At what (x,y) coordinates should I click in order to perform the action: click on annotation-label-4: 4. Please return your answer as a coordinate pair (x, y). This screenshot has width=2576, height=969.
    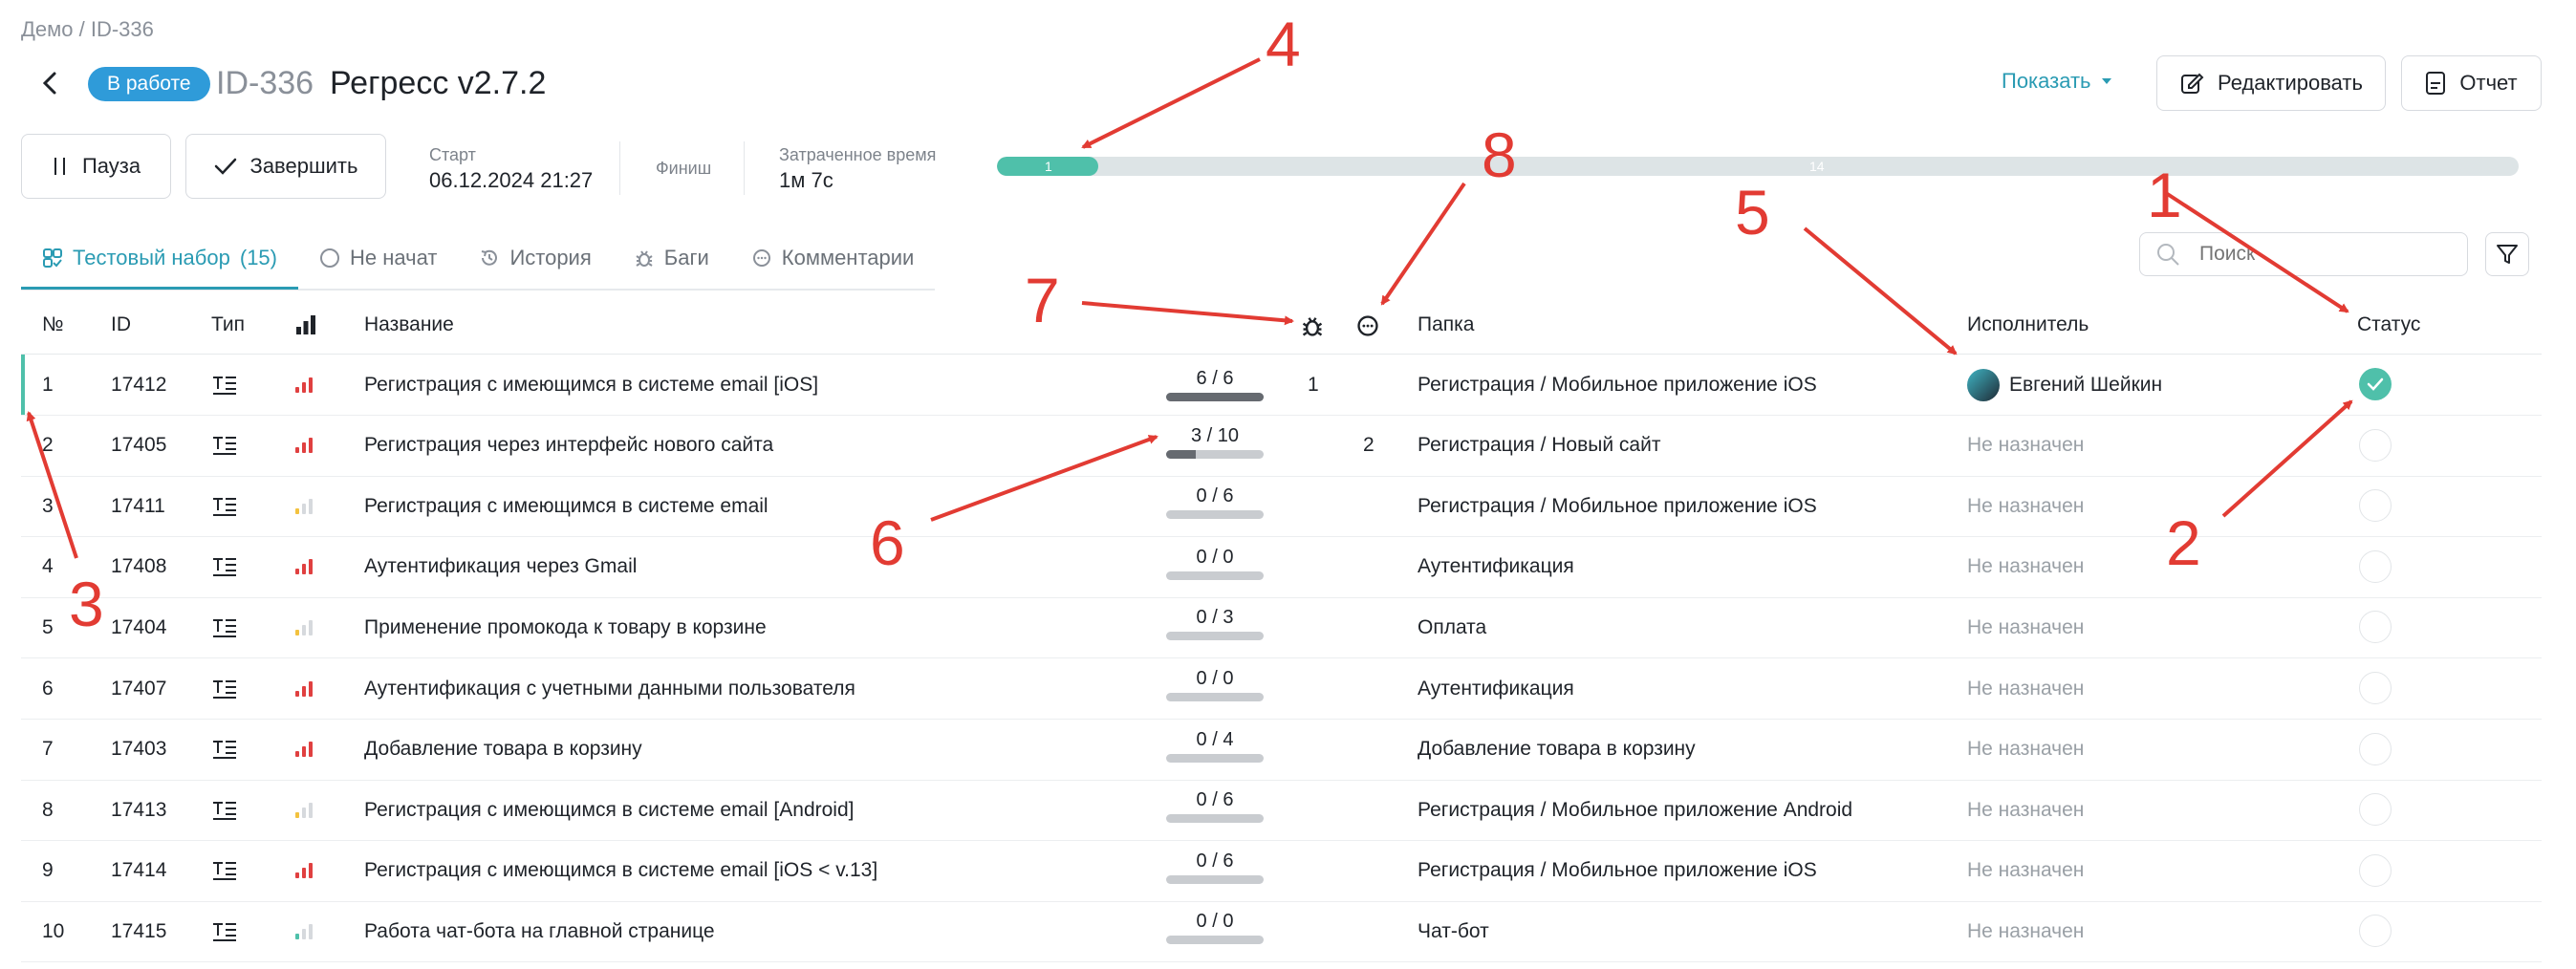
    Looking at the image, I should click on (1283, 44).